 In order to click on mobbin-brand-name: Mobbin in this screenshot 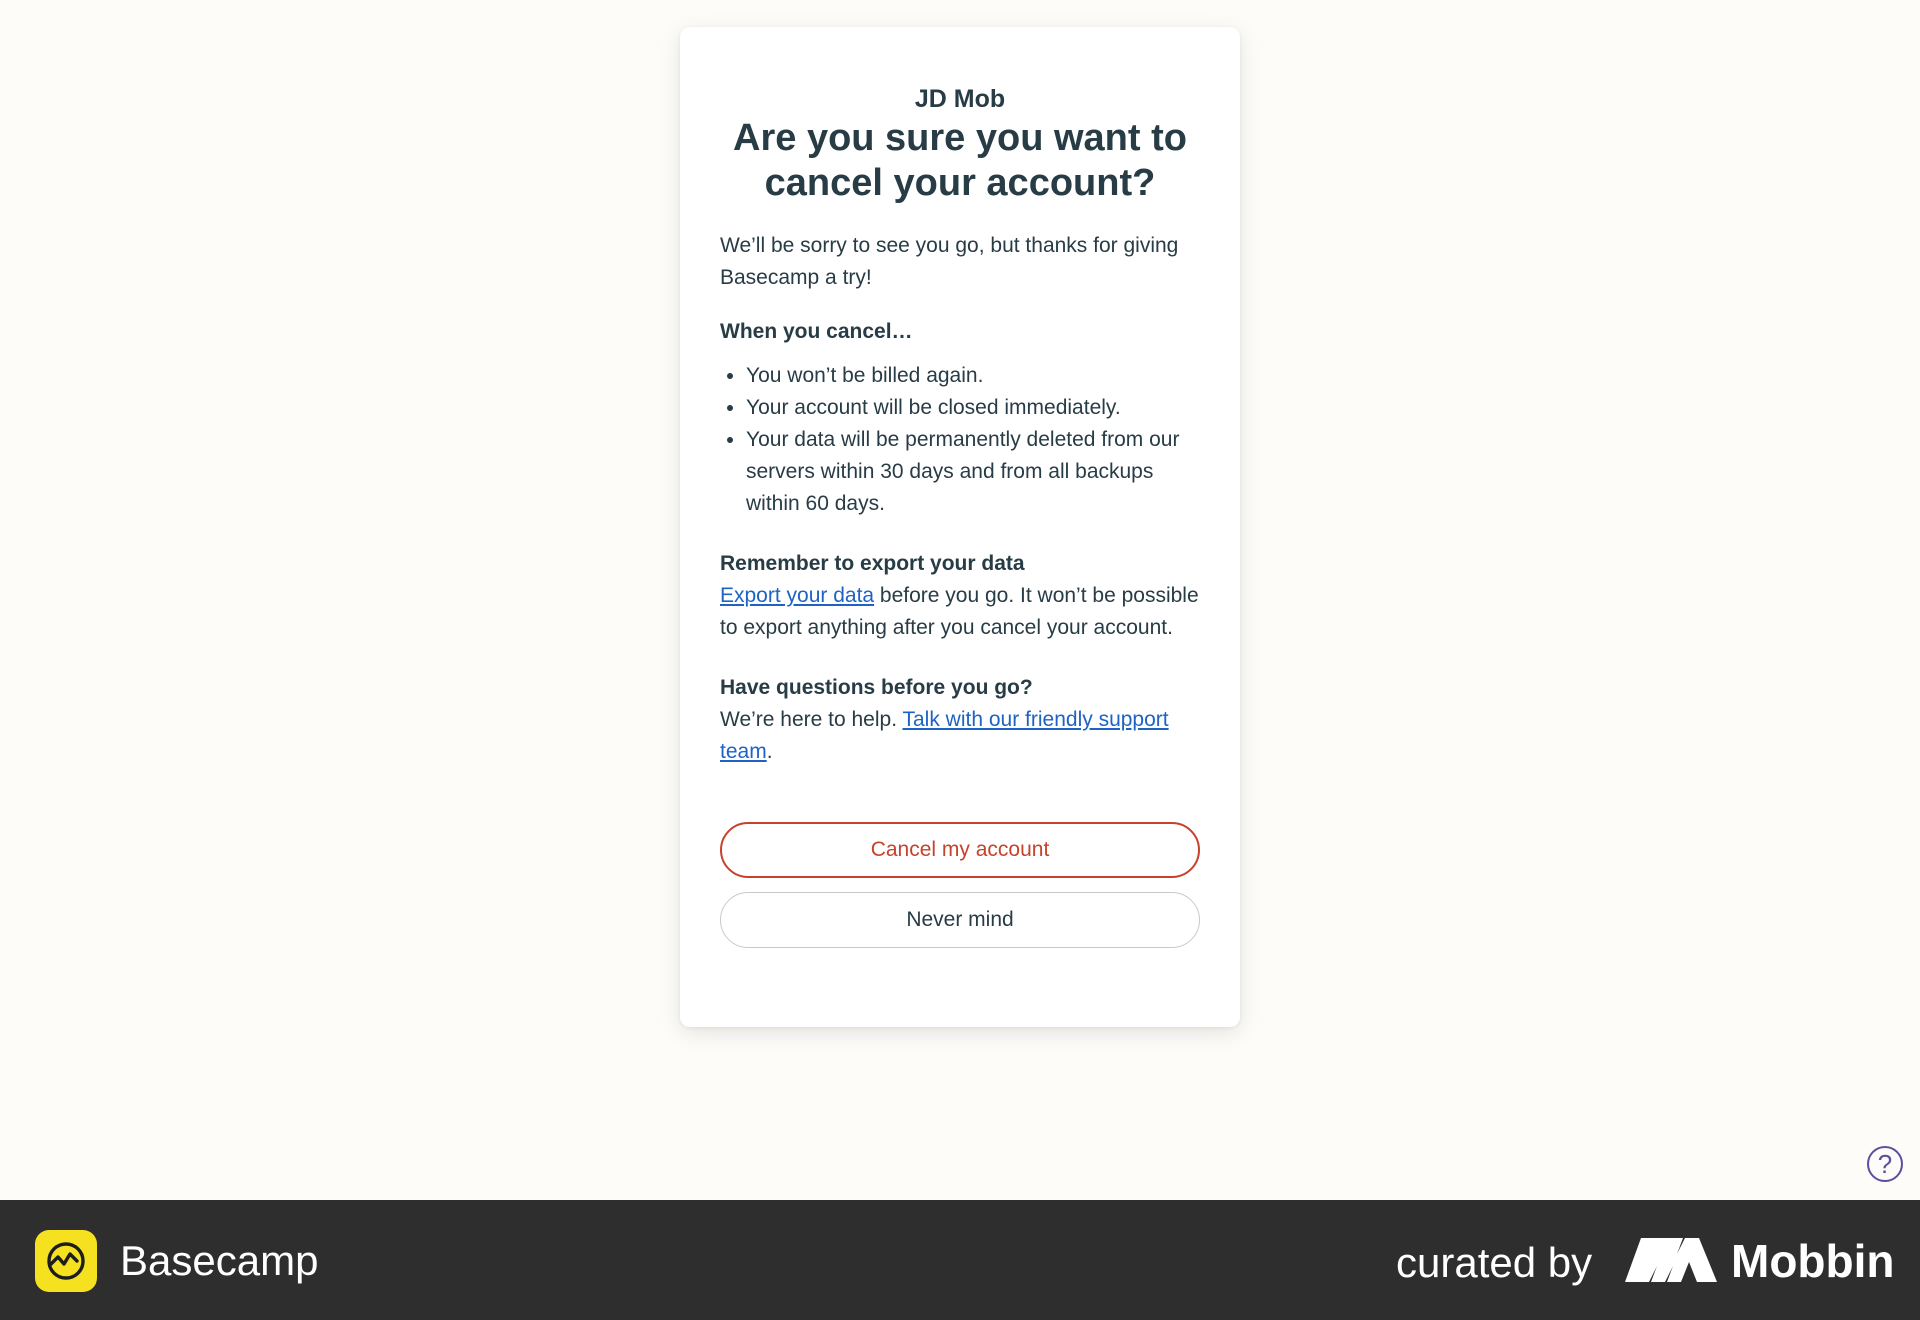, I will do `click(1813, 1261)`.